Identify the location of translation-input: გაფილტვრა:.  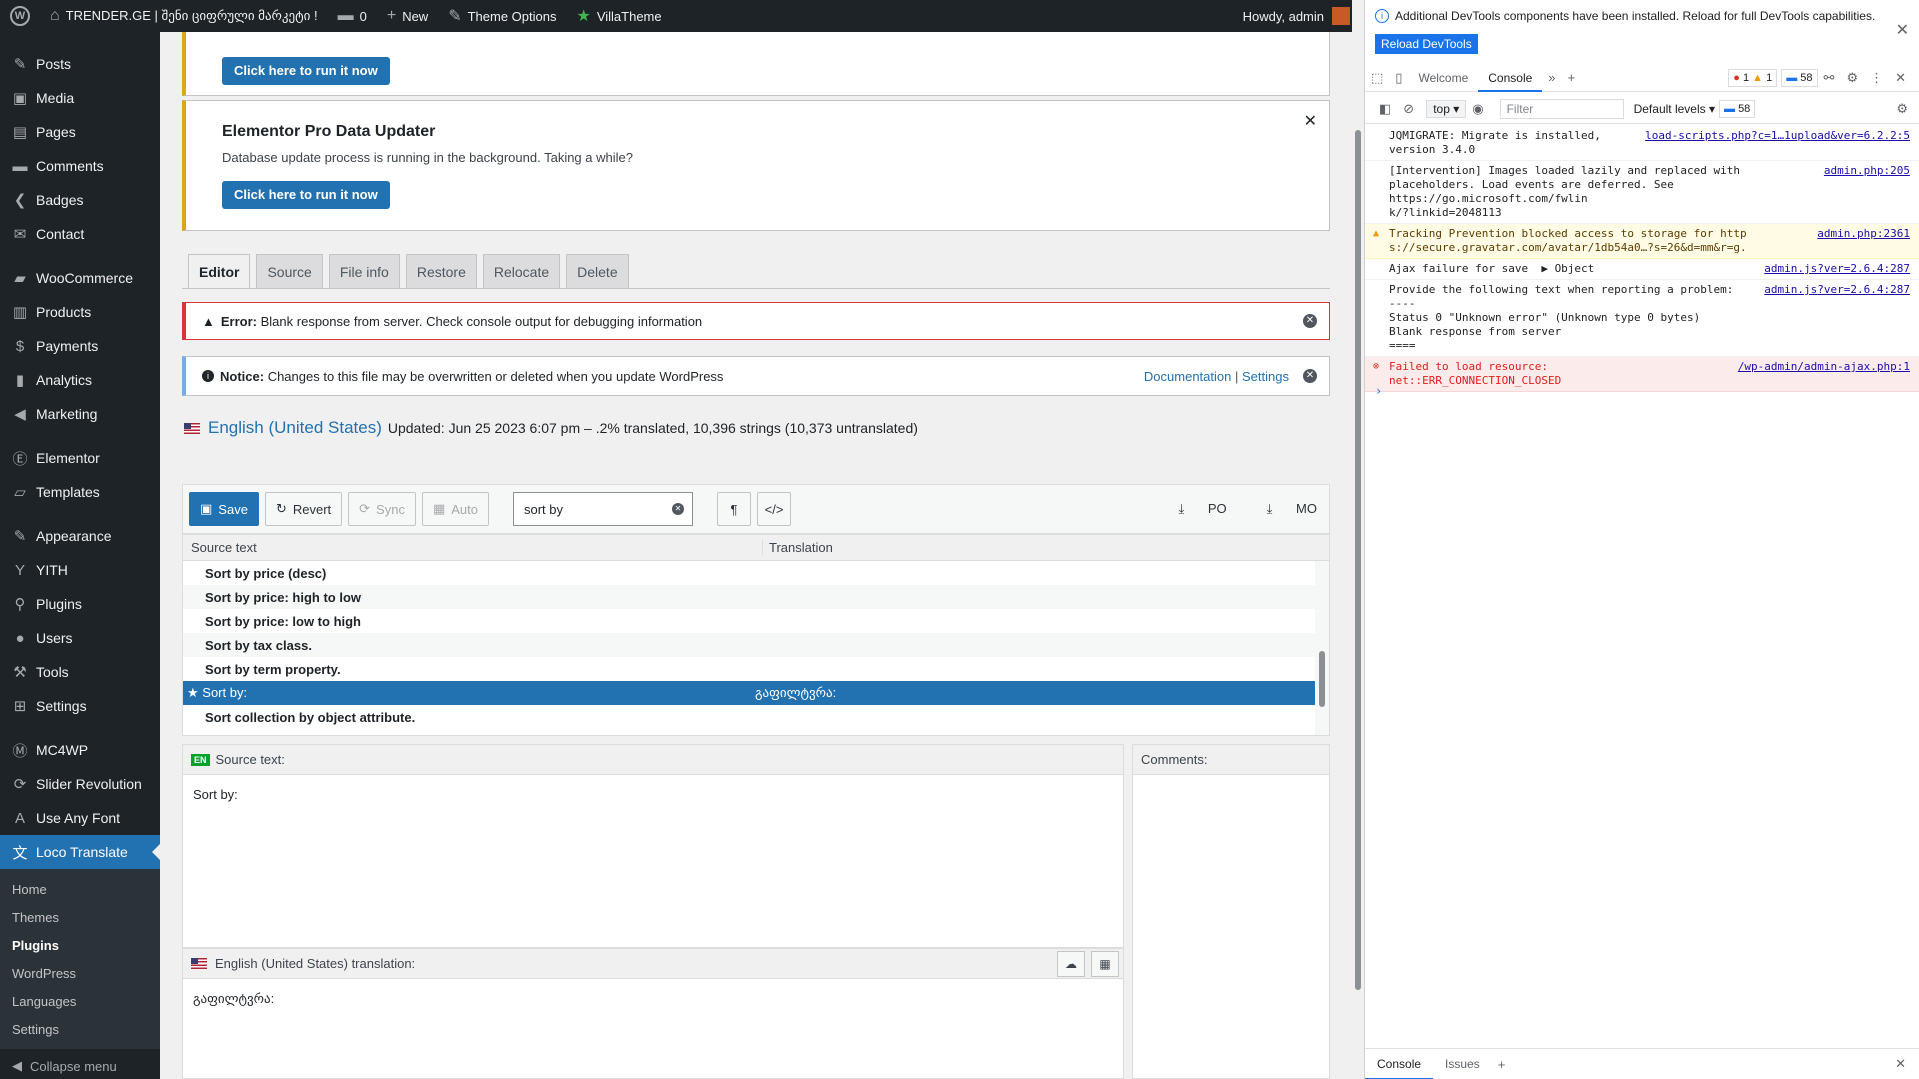
(653, 999).